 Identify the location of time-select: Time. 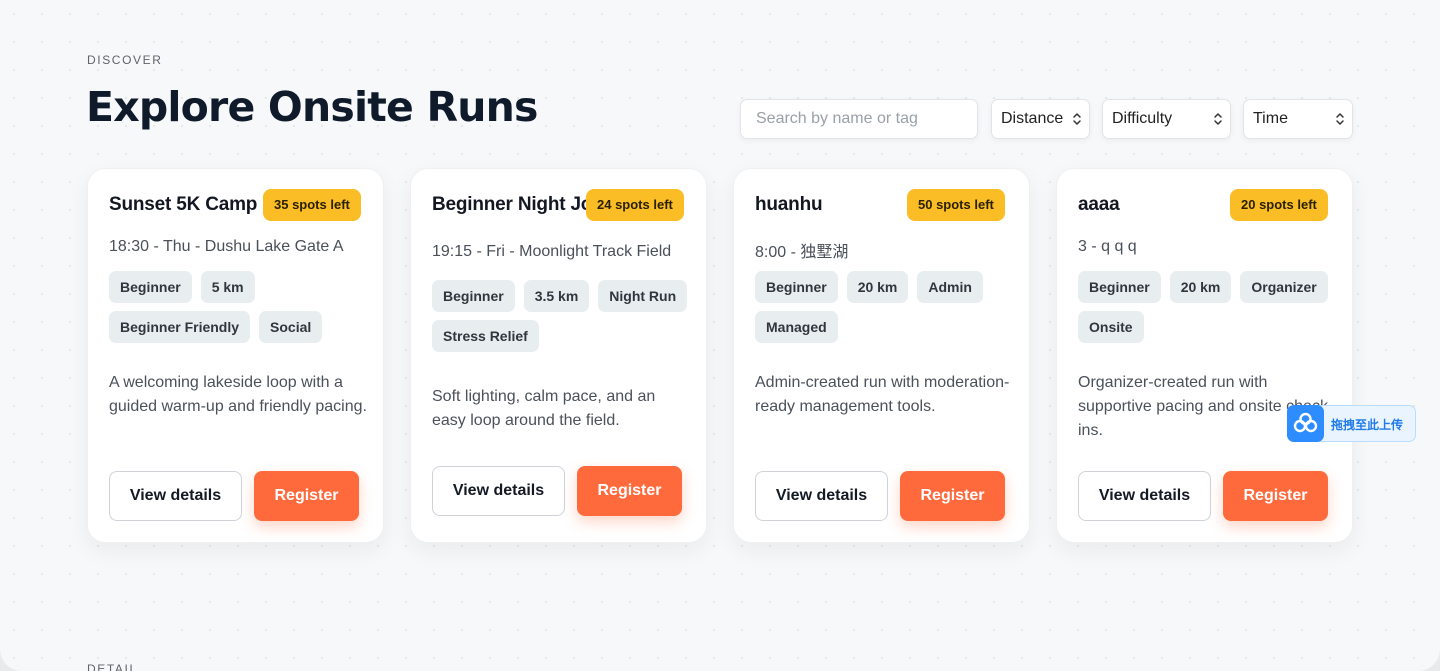
(1298, 119).